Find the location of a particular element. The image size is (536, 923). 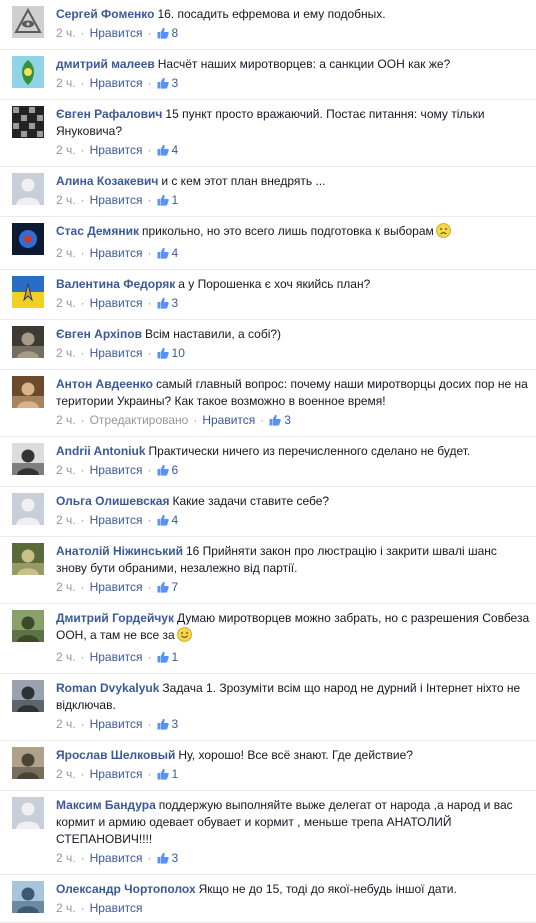

comment-author-link: Стас Демяник is located at coordinates (97, 231).